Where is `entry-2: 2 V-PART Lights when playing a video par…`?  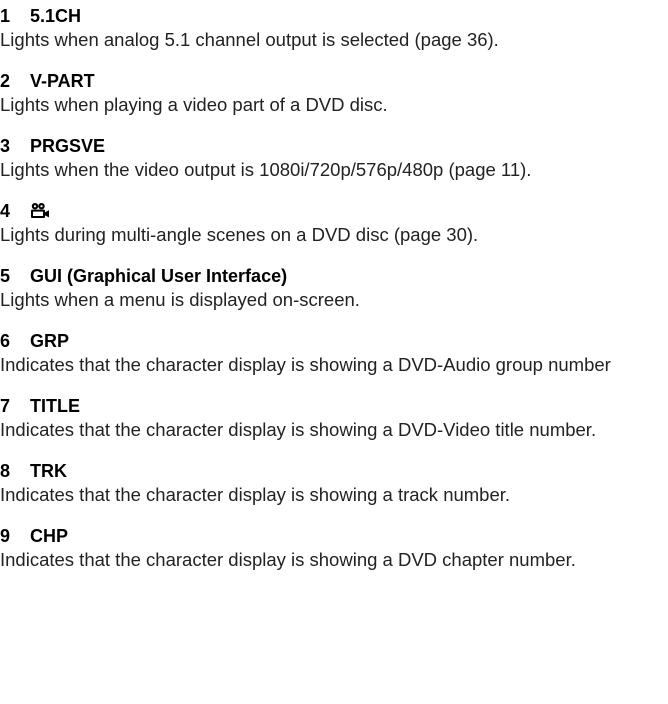
entry-2: 2 V-PART Lights when playing a video par… is located at coordinates (332, 93).